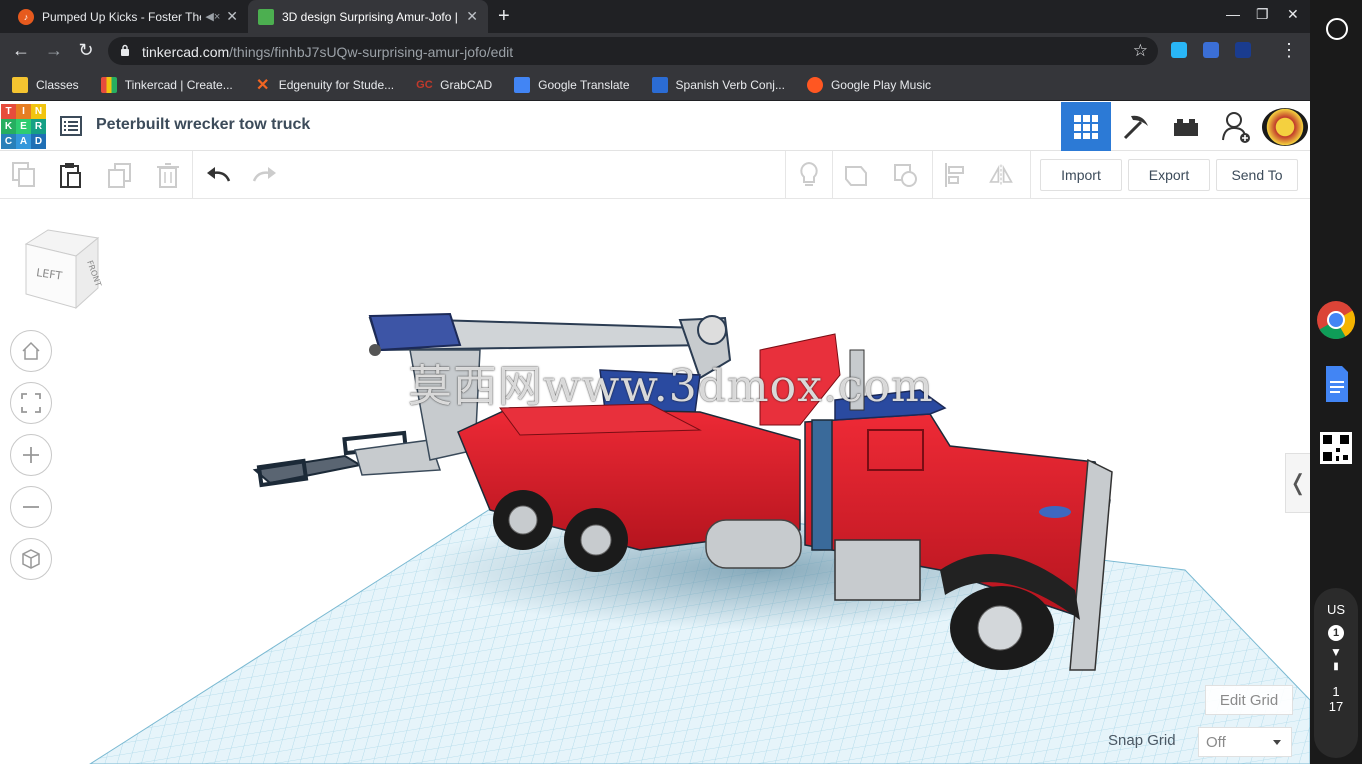 The image size is (1362, 764). Describe the element at coordinates (71, 126) in the screenshot. I see `design-list-icon` at that location.